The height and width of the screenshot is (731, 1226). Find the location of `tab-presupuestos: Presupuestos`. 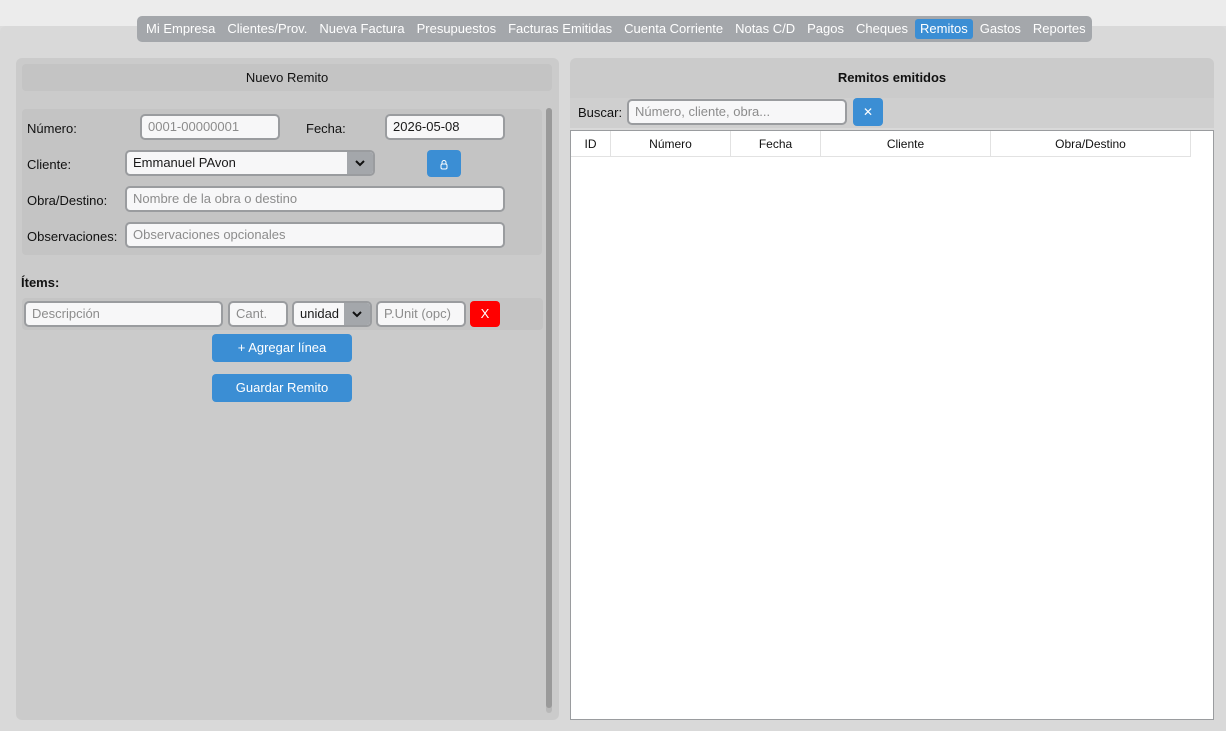

tab-presupuestos: Presupuestos is located at coordinates (457, 29).